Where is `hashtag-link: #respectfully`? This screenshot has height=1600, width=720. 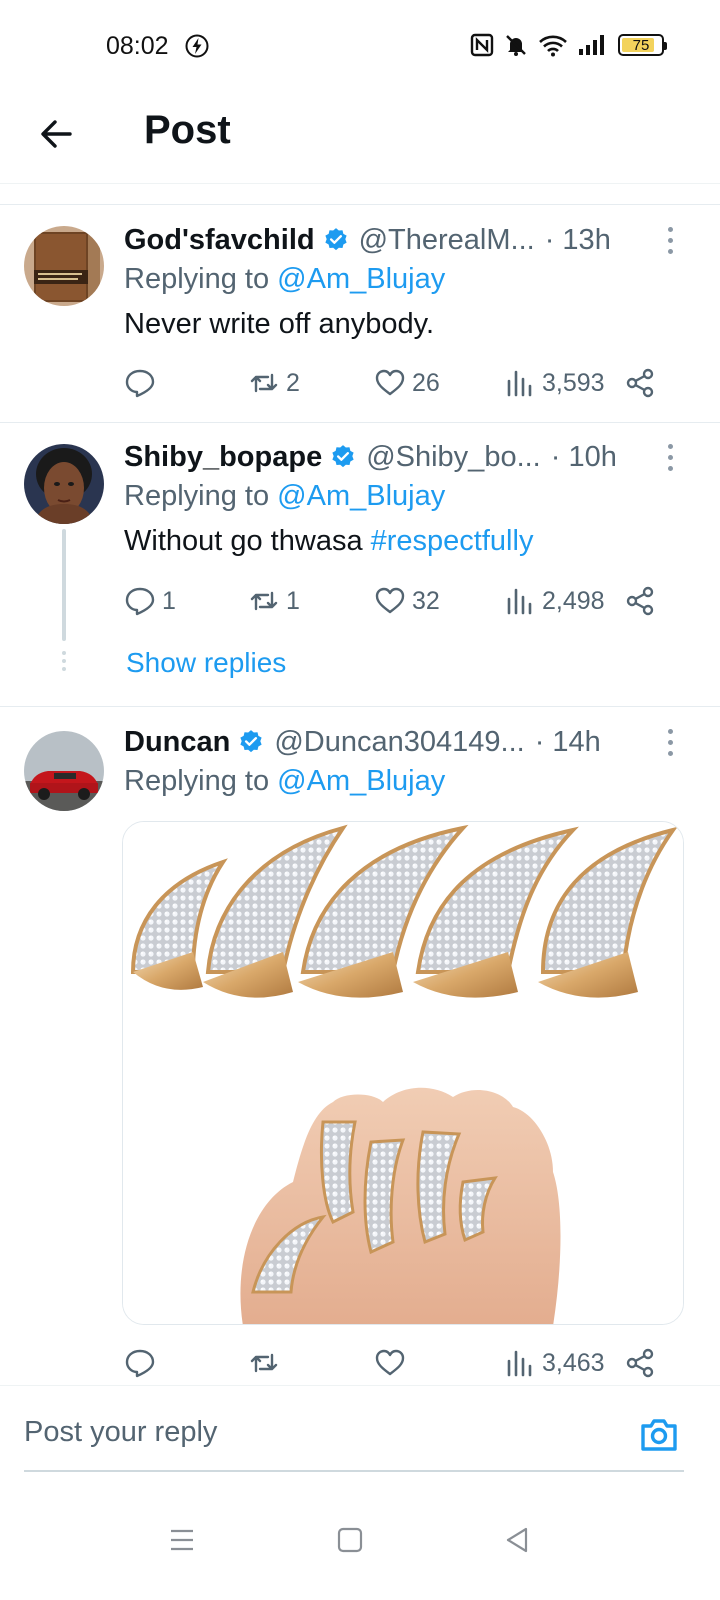
hashtag-link: #respectfully is located at coordinates (452, 541).